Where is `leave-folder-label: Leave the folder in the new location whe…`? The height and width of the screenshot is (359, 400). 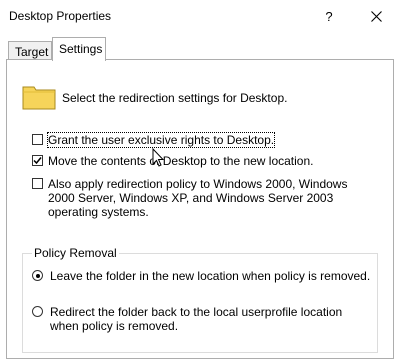 leave-folder-label: Leave the folder in the new location whe… is located at coordinates (210, 276).